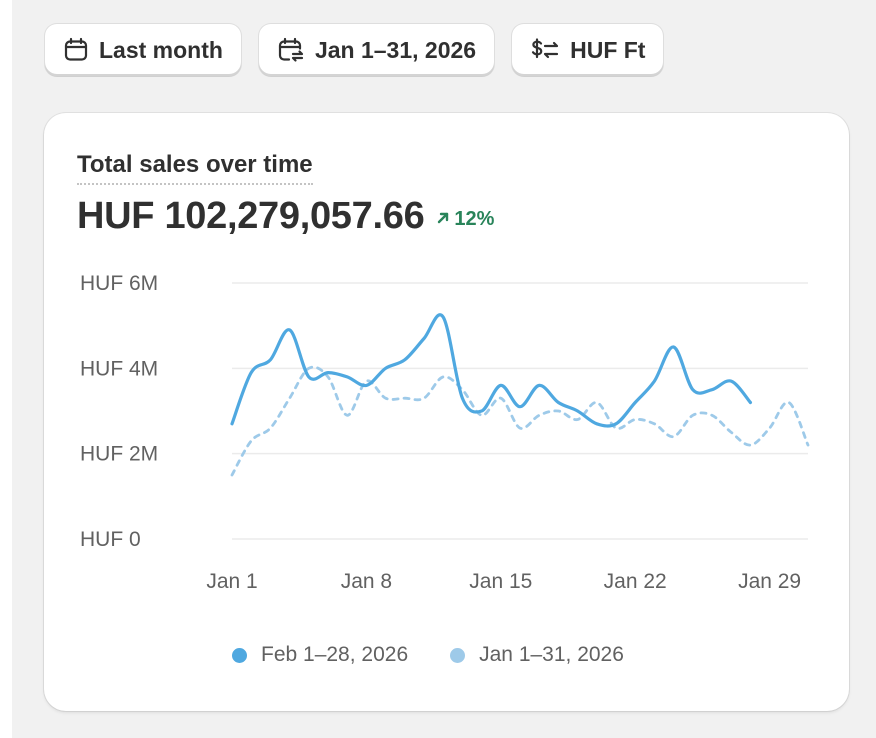 This screenshot has width=876, height=738. Describe the element at coordinates (458, 655) in the screenshot. I see `legend-dot-comparison` at that location.